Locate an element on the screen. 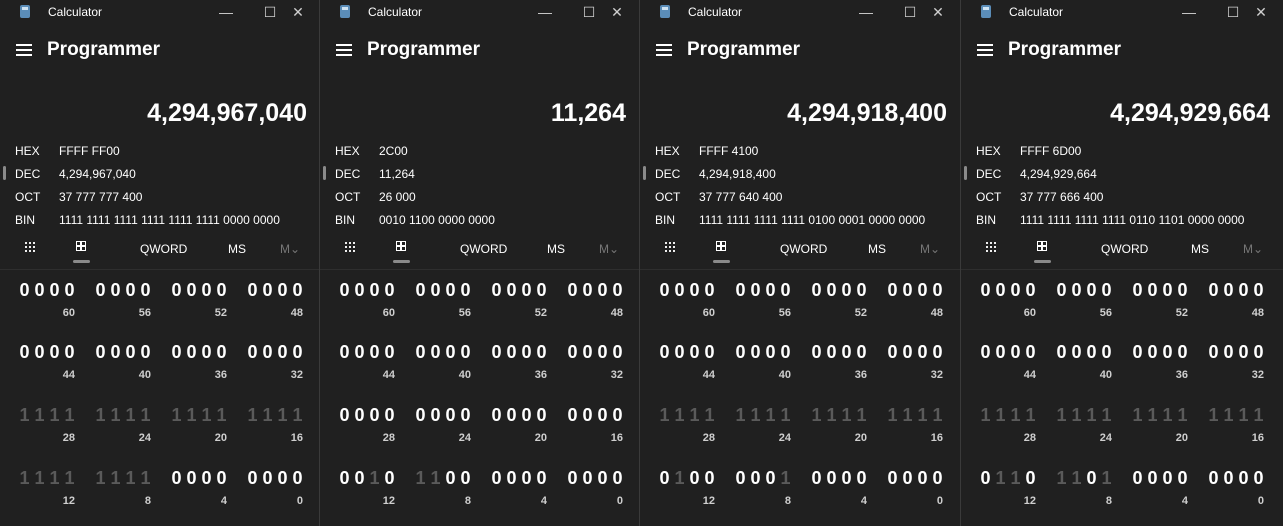 The height and width of the screenshot is (526, 1283). radix-row-hex: HEX 2C00 is located at coordinates (479, 151).